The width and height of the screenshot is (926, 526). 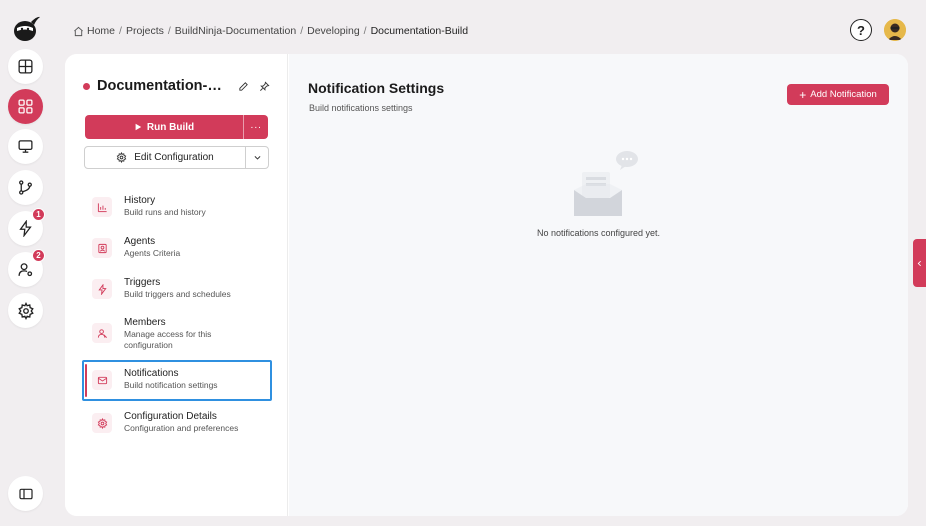 What do you see at coordinates (419, 31) in the screenshot?
I see `breadcrumb-current: Documentation-Build` at bounding box center [419, 31].